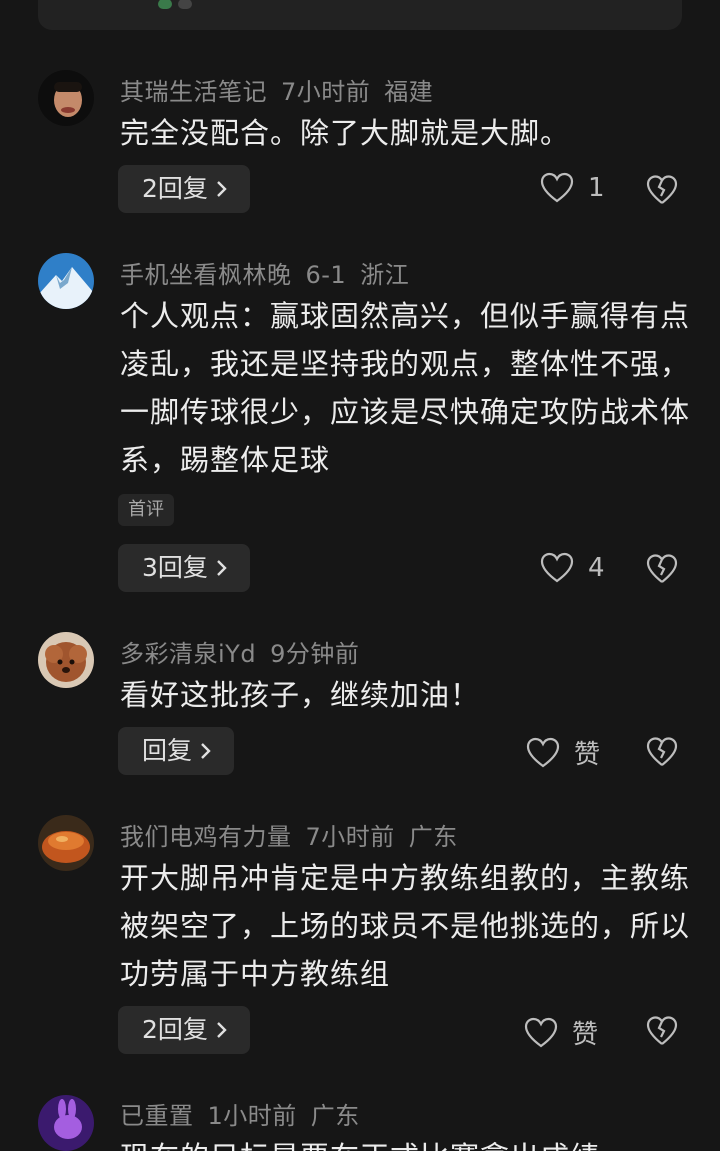 The width and height of the screenshot is (720, 1151). I want to click on username: 手机坐看枫林晚, so click(206, 275).